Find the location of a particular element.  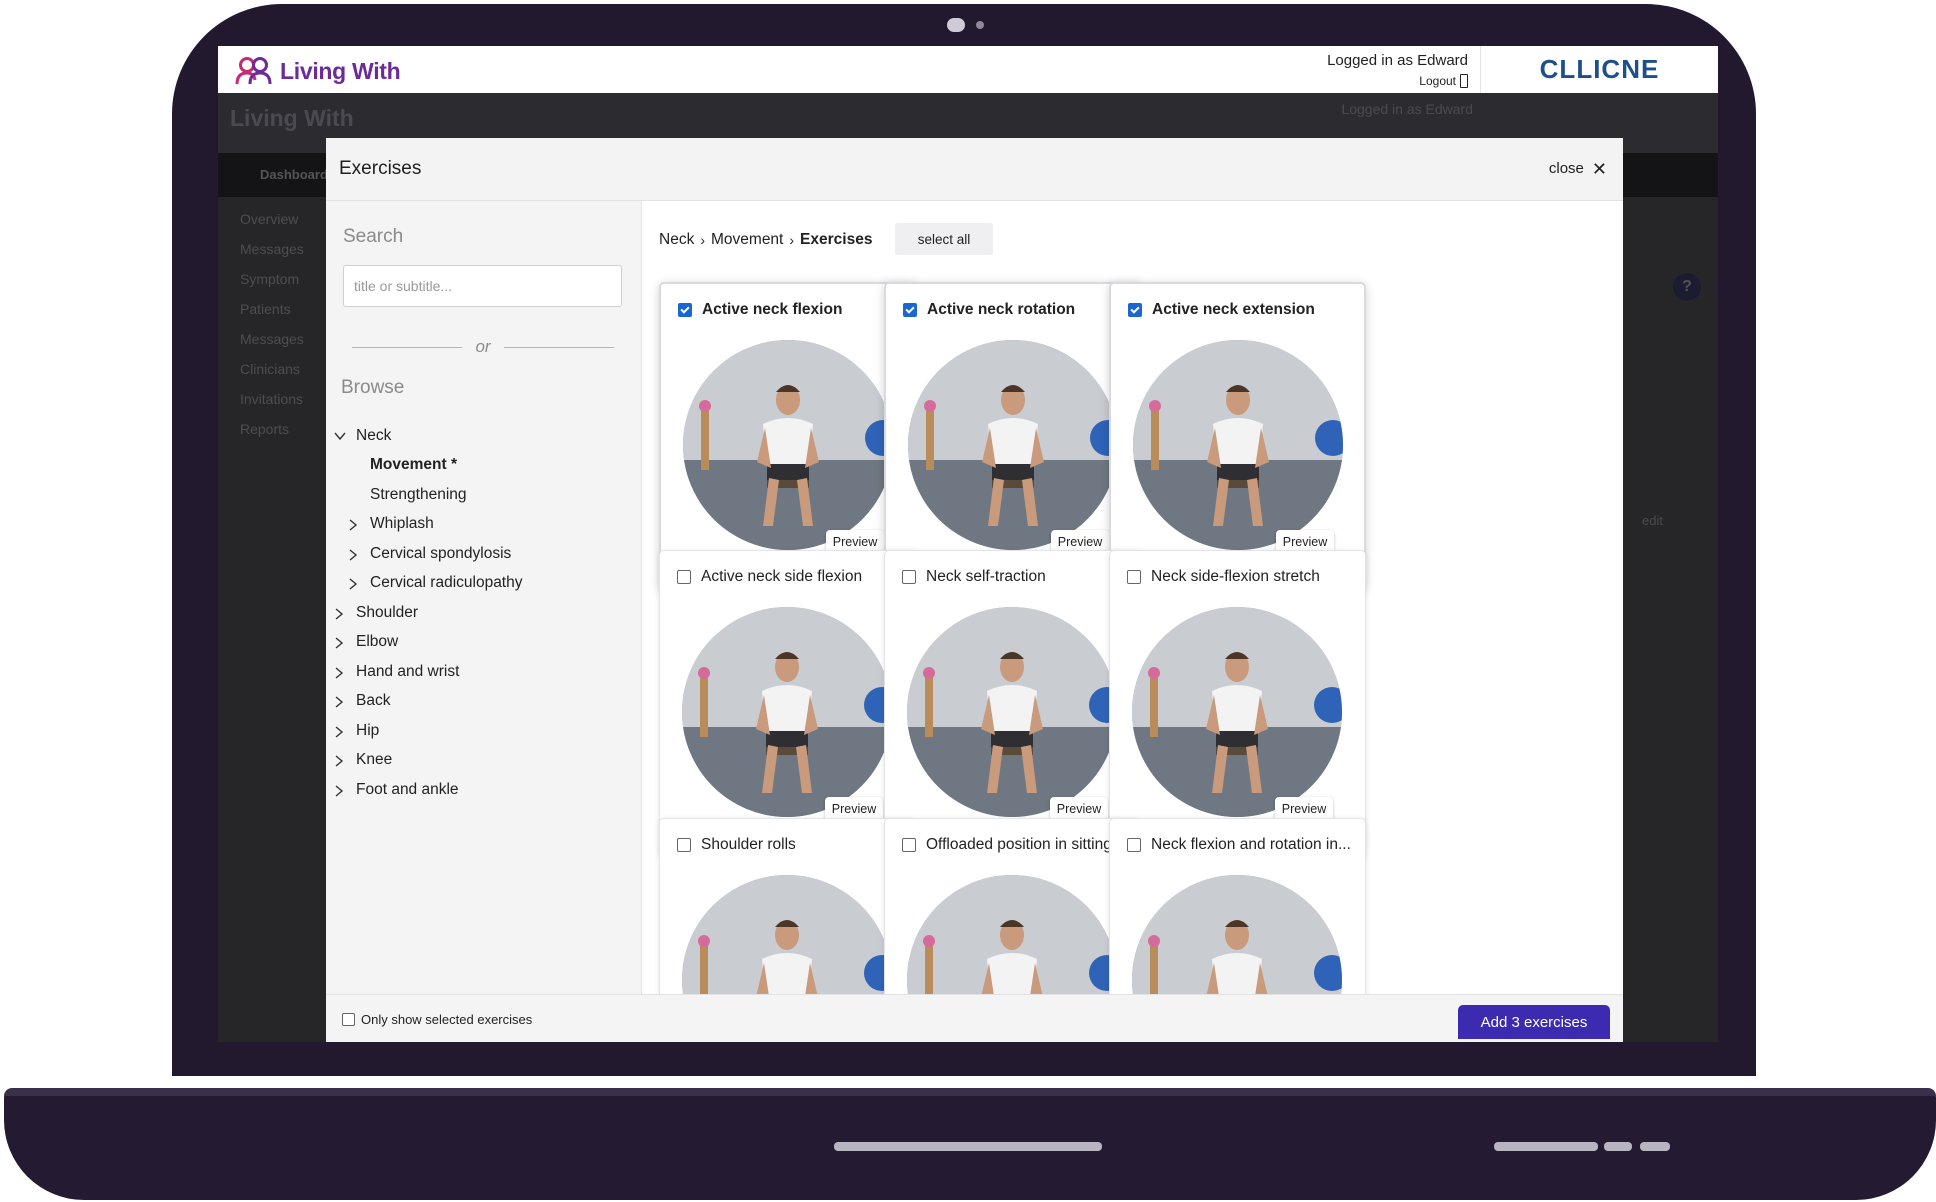

tree-item: Hip is located at coordinates (484, 731).